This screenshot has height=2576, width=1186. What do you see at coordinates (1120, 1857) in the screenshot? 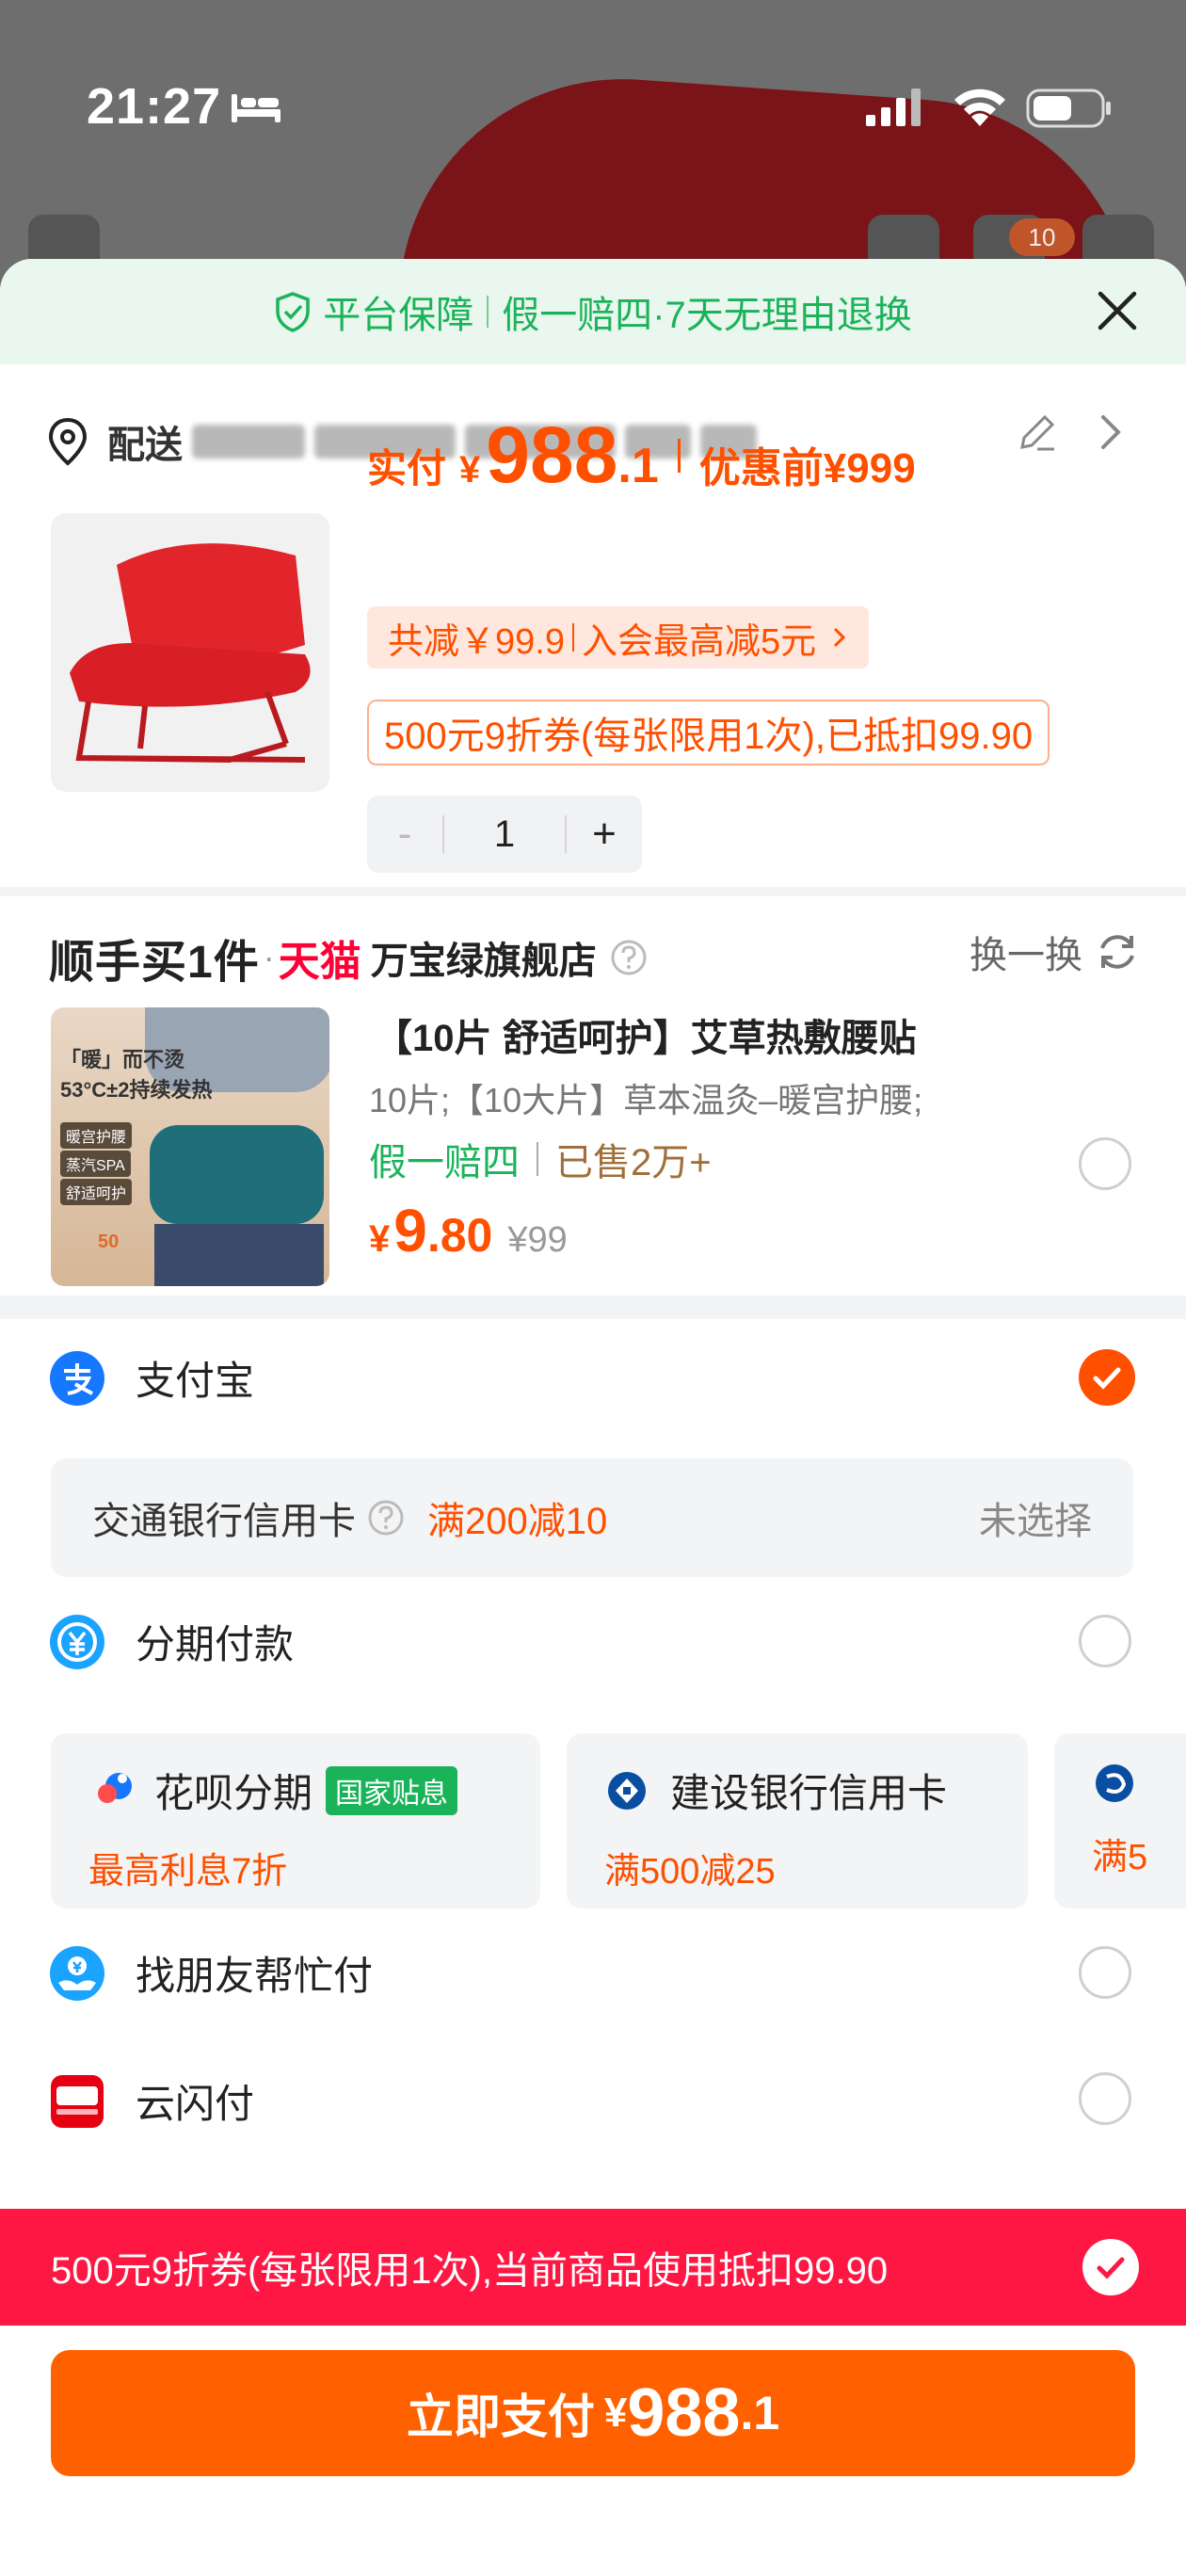
I see `third-promo: 满5` at bounding box center [1120, 1857].